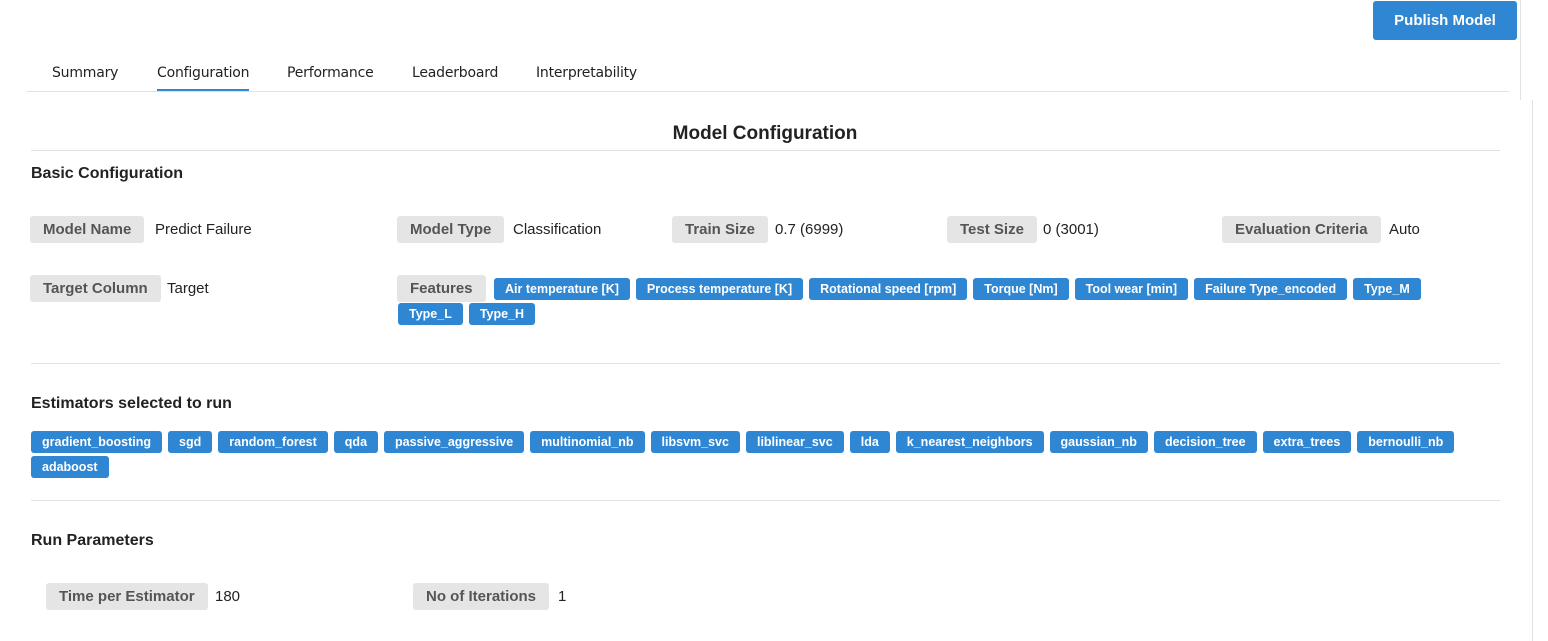 This screenshot has width=1548, height=641. Describe the element at coordinates (888, 289) in the screenshot. I see `feature-tag: Rotational speed [rpm]` at that location.